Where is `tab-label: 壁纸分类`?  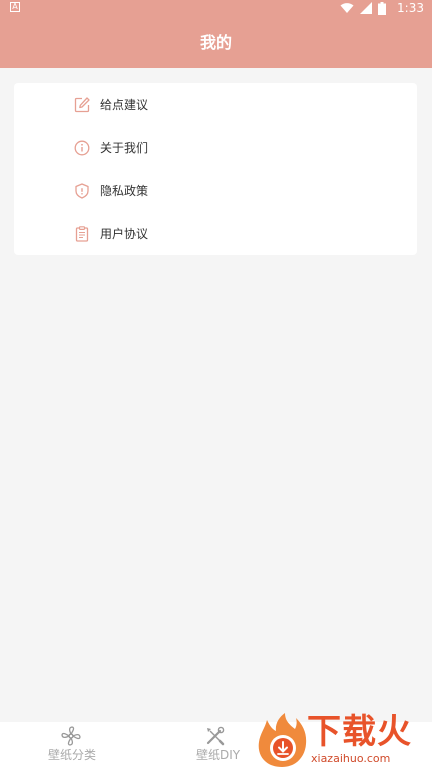
tab-label: 壁纸分类 is located at coordinates (72, 755).